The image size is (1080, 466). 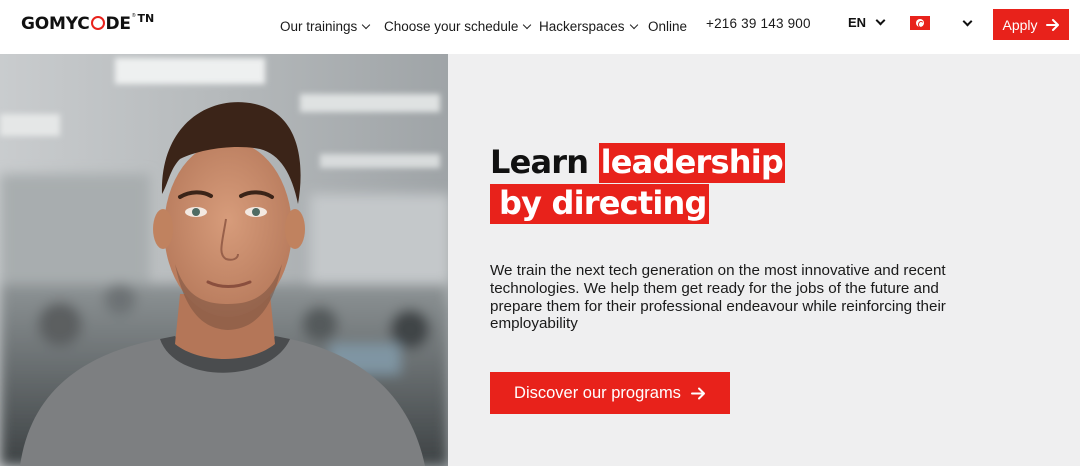 I want to click on logo-o-ring-icon, so click(x=97, y=23).